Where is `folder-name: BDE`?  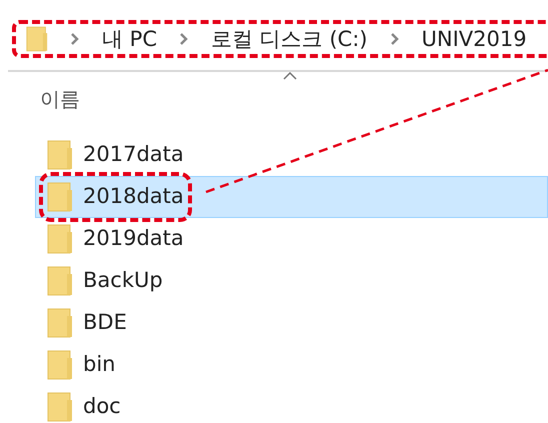 folder-name: BDE is located at coordinates (105, 322).